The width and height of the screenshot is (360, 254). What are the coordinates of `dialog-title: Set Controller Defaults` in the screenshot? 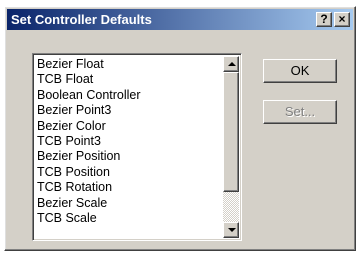 It's located at (81, 19).